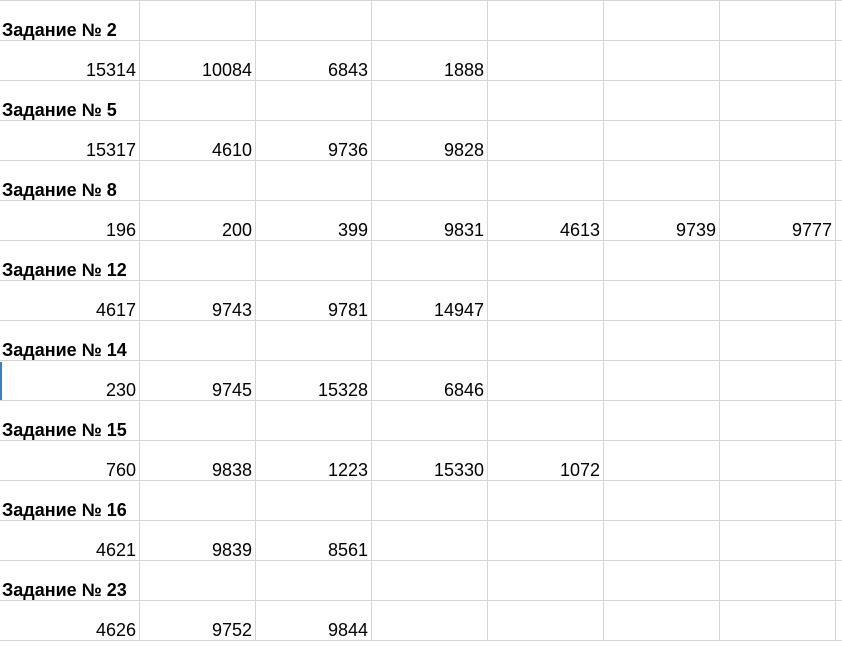  What do you see at coordinates (70, 421) in the screenshot?
I see `task-label-cell: Задание № 15` at bounding box center [70, 421].